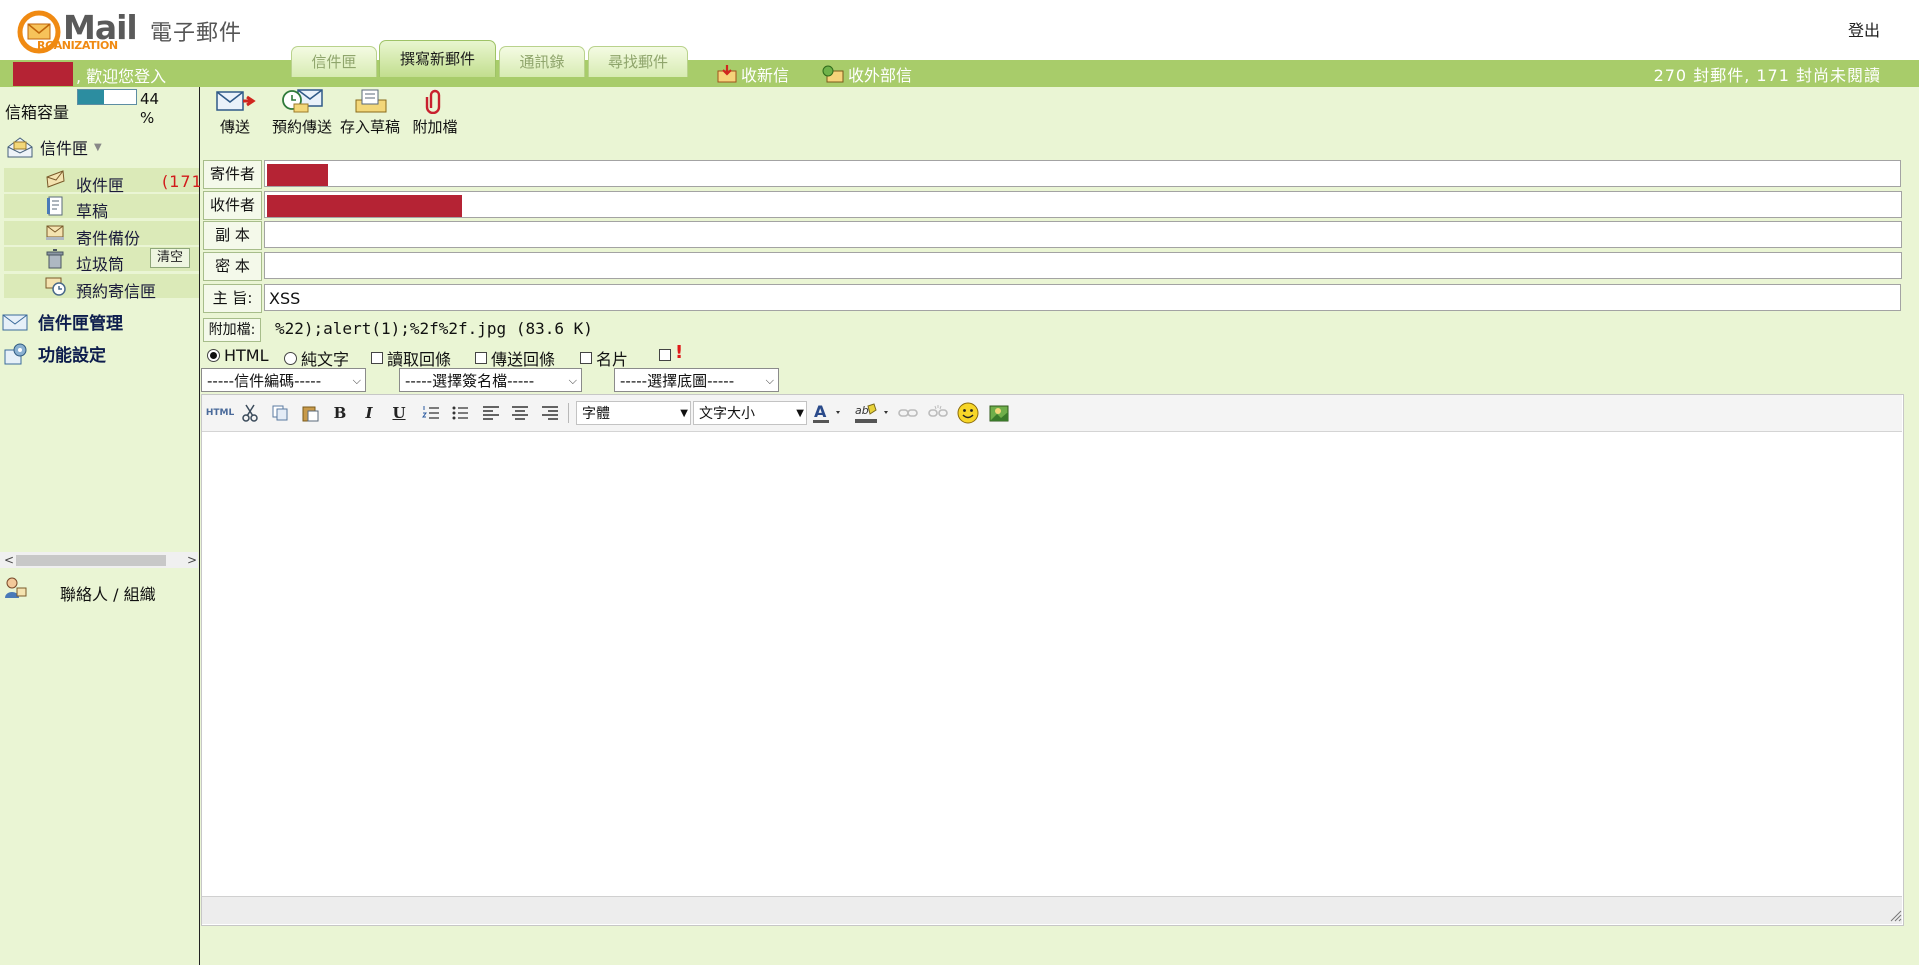  What do you see at coordinates (250, 413) in the screenshot?
I see `cut-icon` at bounding box center [250, 413].